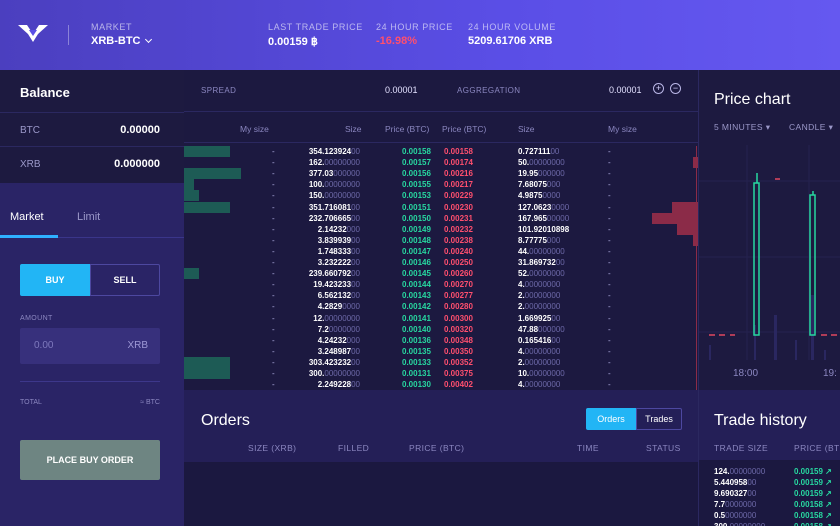 Image resolution: width=840 pixels, height=526 pixels. What do you see at coordinates (441, 207) in the screenshot?
I see `order-book-row: - 351.71608100 0.00151 0.00230 127.06230000 -` at bounding box center [441, 207].